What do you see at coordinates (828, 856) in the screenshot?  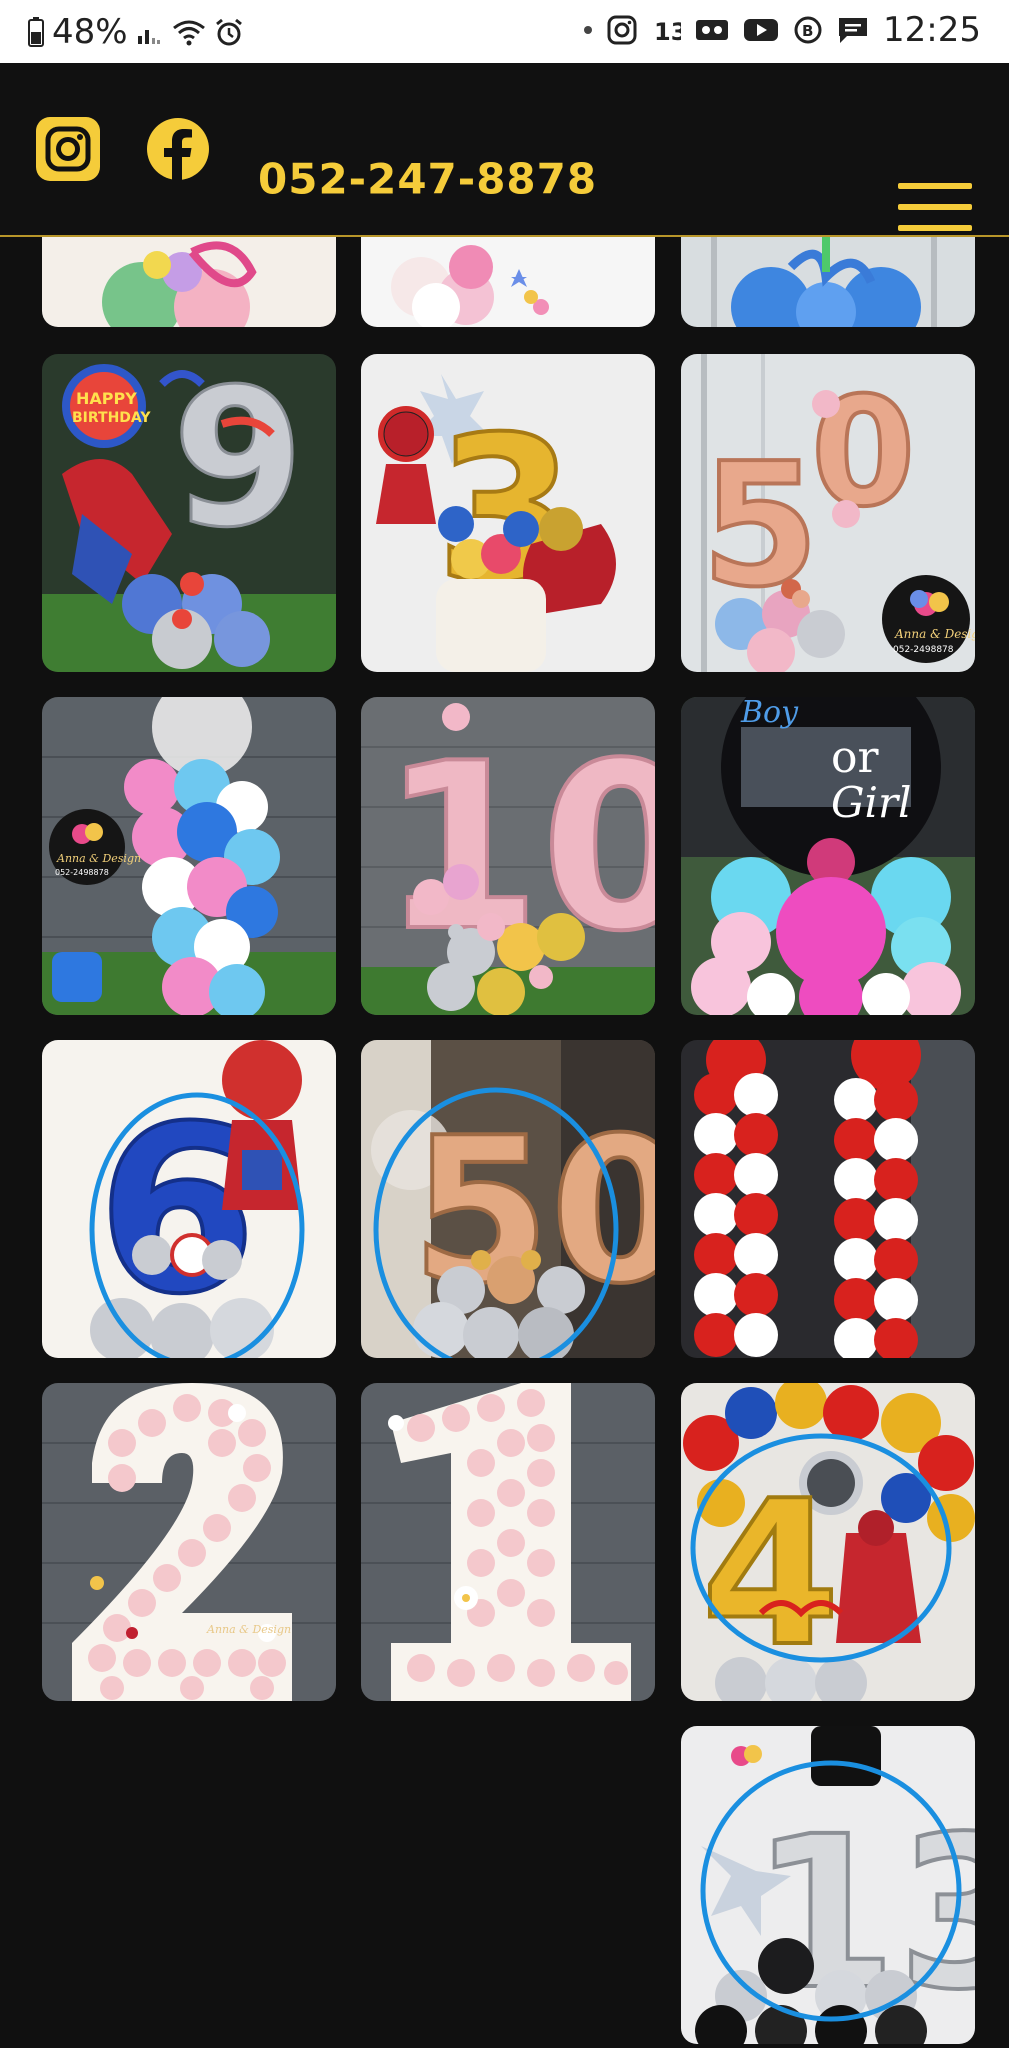 I see `gallery-item-6: Boy or Girl` at bounding box center [828, 856].